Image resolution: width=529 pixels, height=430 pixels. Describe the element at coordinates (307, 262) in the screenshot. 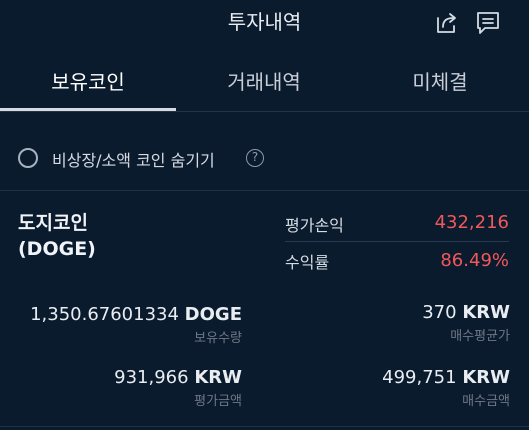

I see `return-rate-label: 수익률` at that location.